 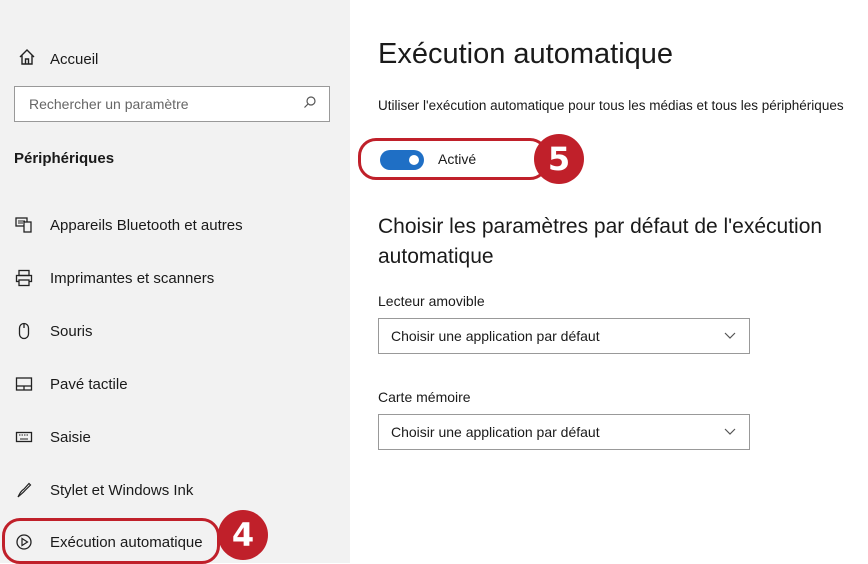 I want to click on sidebar-item-bluetooth: Appareils Bluetooth et autres, so click(x=128, y=225).